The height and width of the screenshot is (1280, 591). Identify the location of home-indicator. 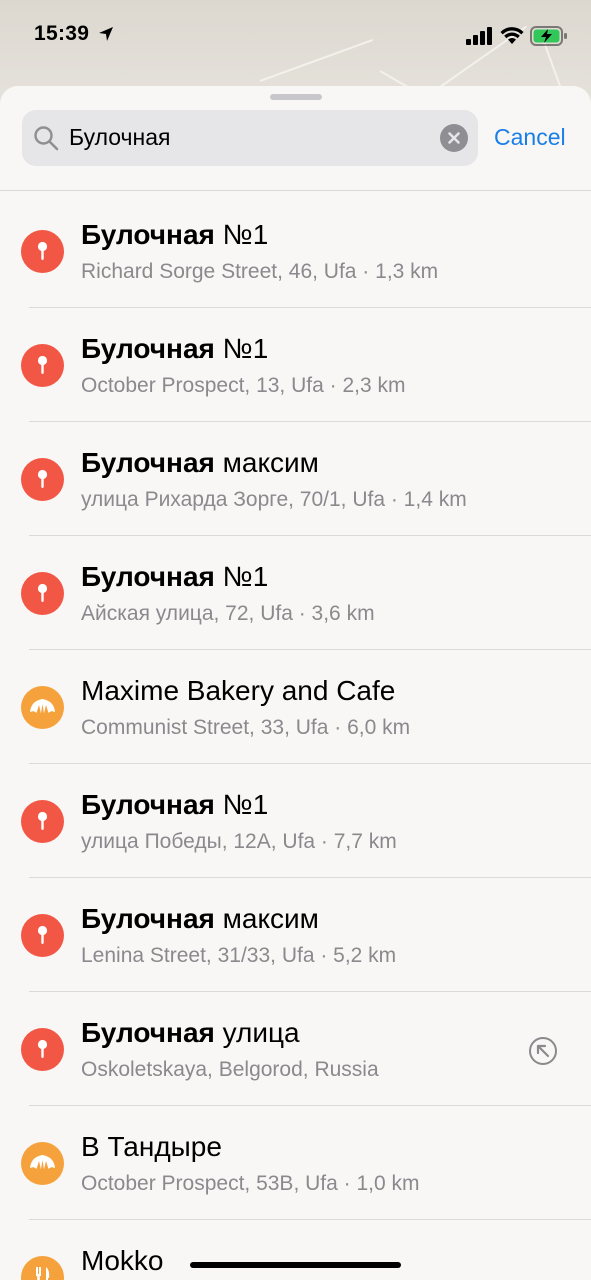
(295, 1265).